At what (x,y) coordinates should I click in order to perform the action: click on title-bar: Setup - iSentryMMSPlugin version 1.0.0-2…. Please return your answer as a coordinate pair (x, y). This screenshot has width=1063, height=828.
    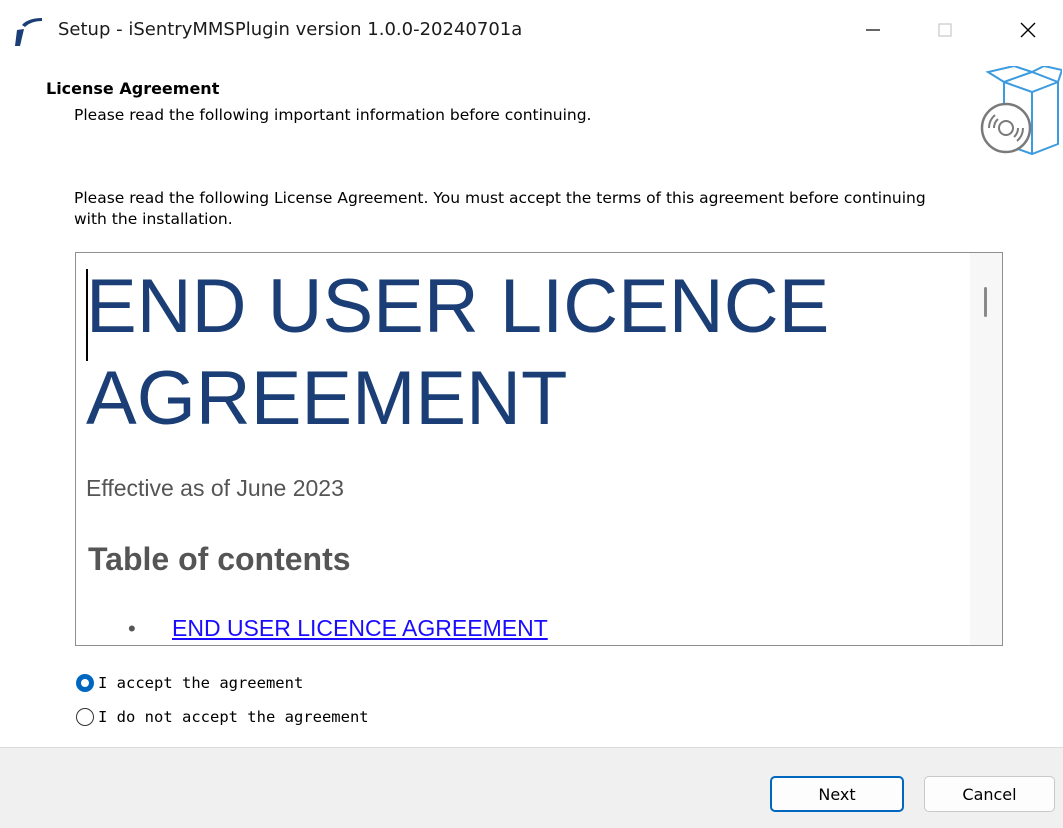
    Looking at the image, I should click on (531, 30).